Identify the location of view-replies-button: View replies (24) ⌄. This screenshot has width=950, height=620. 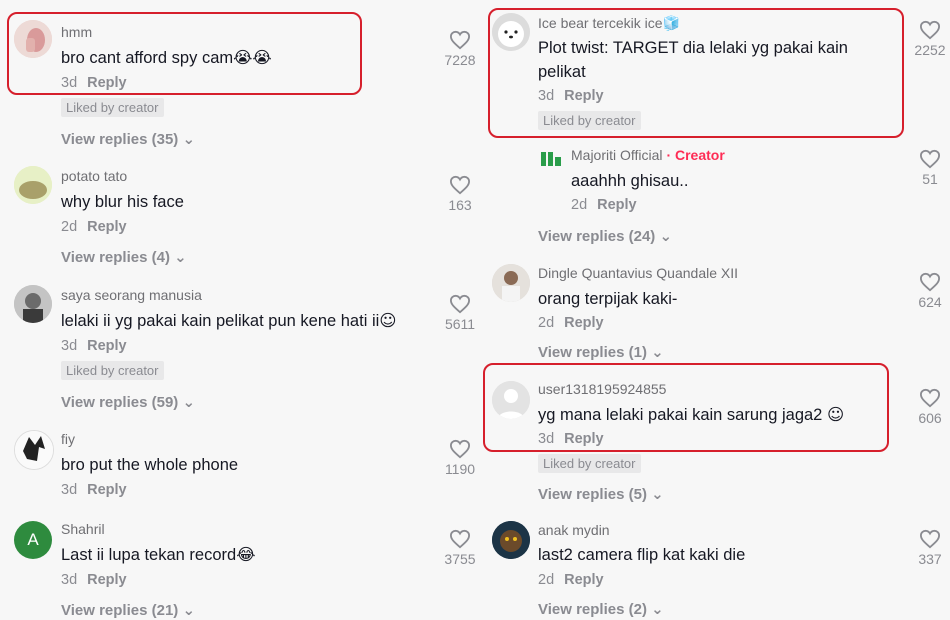
(605, 236).